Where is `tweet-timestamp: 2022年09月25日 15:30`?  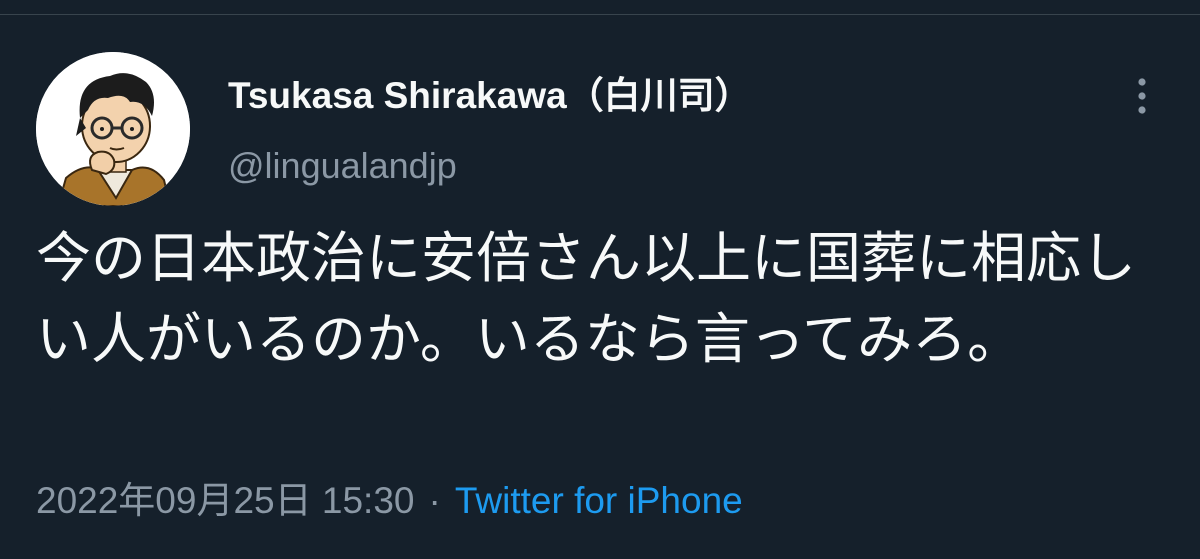 tweet-timestamp: 2022年09月25日 15:30 is located at coordinates (225, 500).